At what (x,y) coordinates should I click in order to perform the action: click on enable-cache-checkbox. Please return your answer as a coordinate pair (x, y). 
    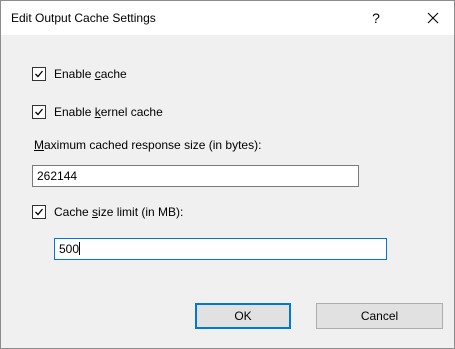
    Looking at the image, I should click on (39, 74).